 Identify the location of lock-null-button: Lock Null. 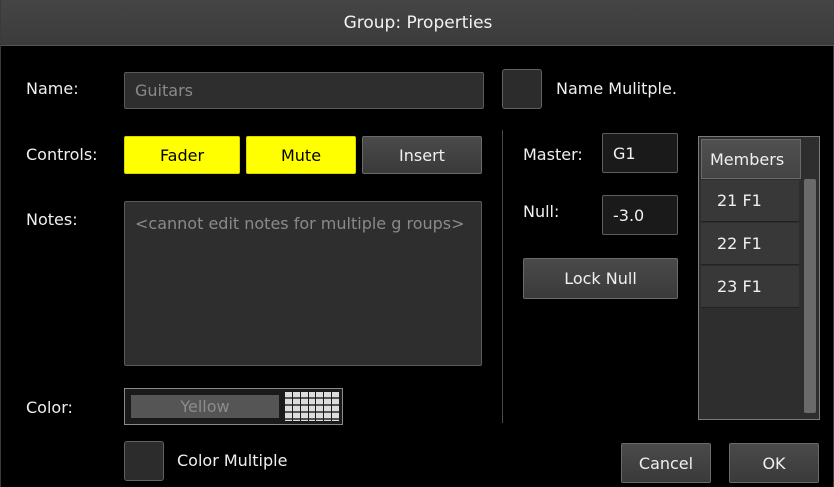
(600, 278).